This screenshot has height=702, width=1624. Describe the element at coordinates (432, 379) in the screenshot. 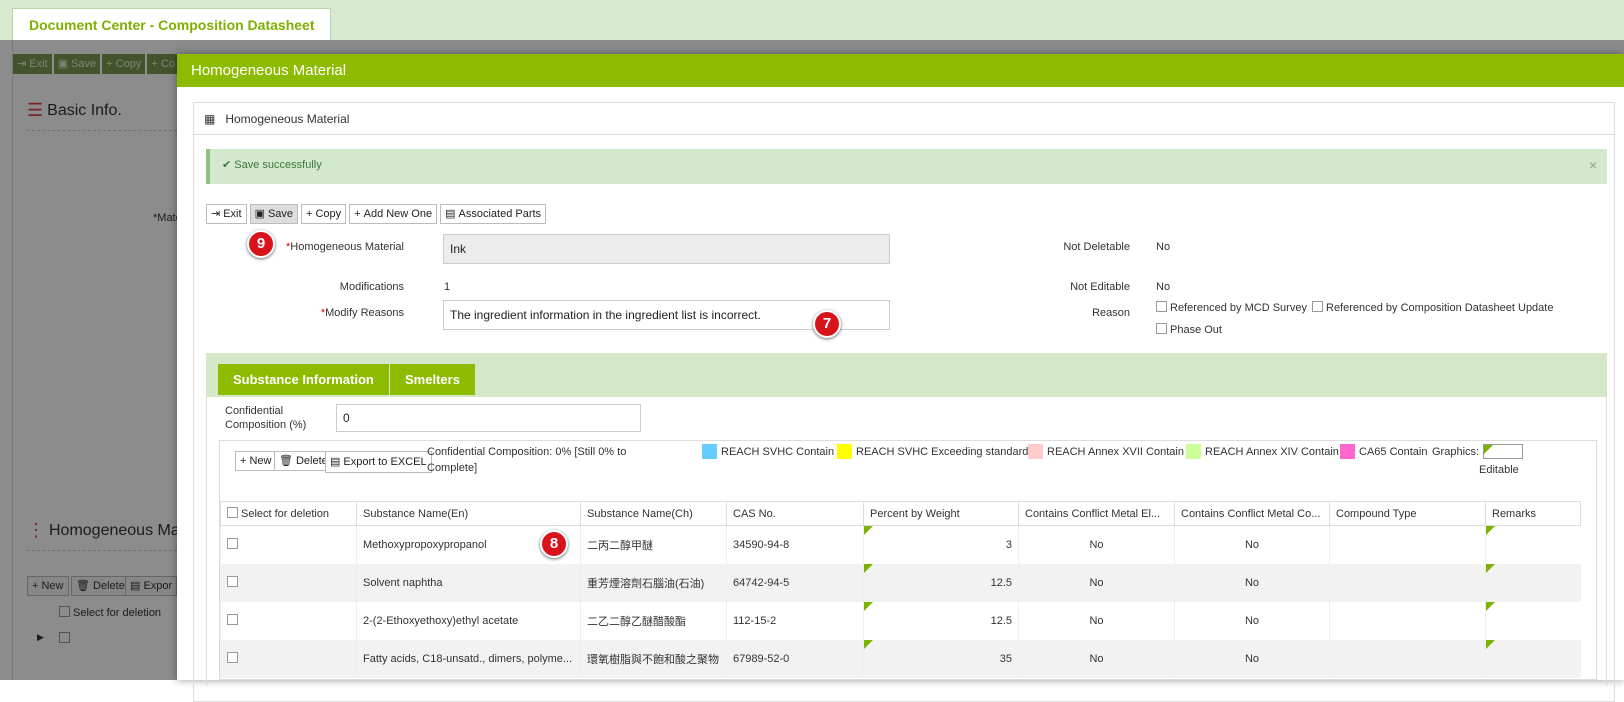

I see `tab-smelters: Smelters` at that location.